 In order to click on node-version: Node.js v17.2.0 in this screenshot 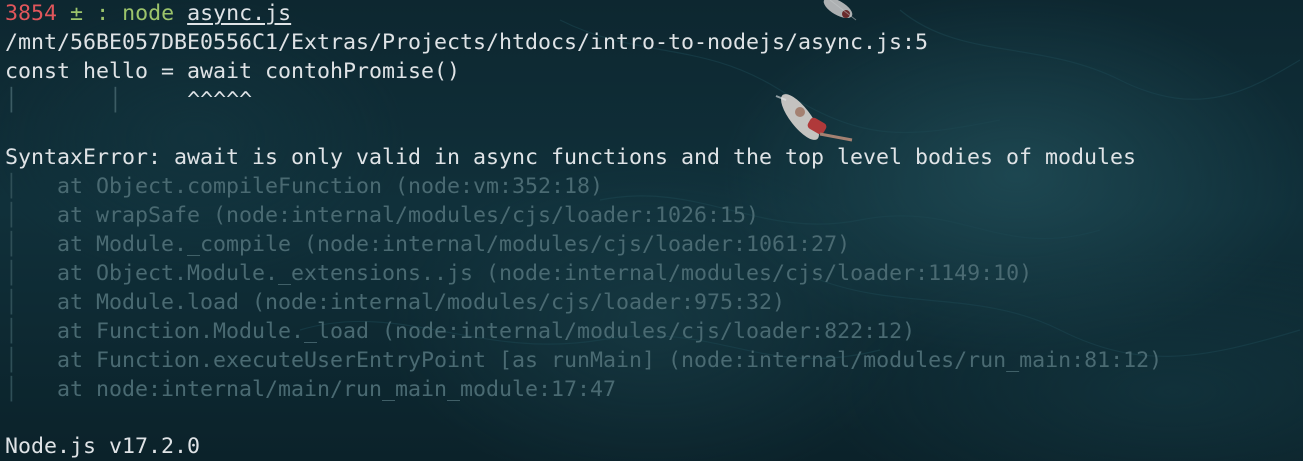, I will do `click(103, 447)`.